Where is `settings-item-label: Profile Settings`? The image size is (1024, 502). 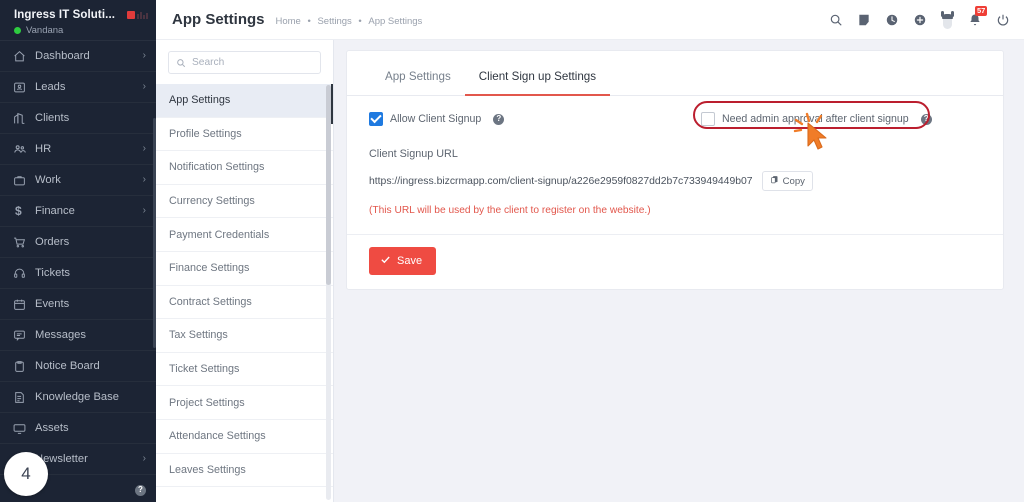 settings-item-label: Profile Settings is located at coordinates (205, 133).